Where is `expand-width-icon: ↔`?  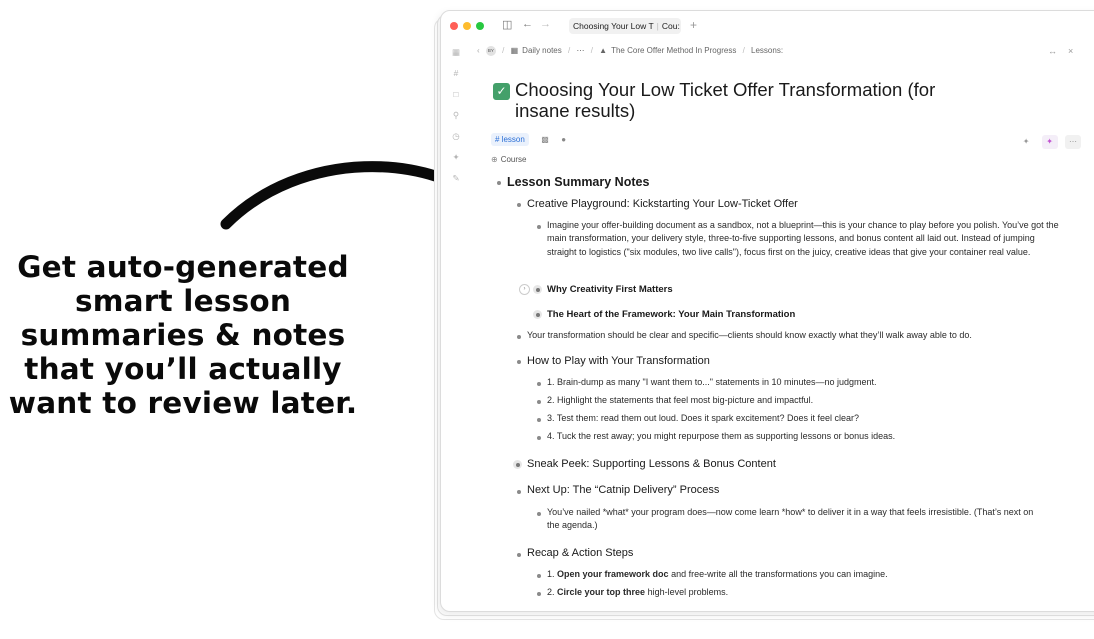 expand-width-icon: ↔ is located at coordinates (1052, 51).